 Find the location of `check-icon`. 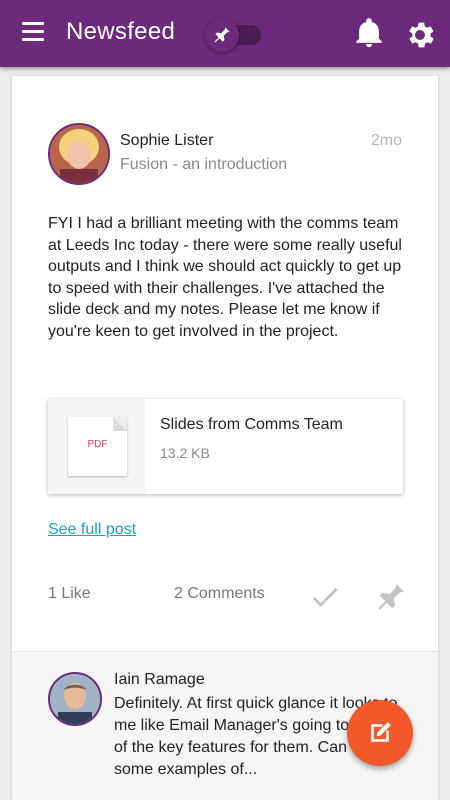

check-icon is located at coordinates (325, 597).